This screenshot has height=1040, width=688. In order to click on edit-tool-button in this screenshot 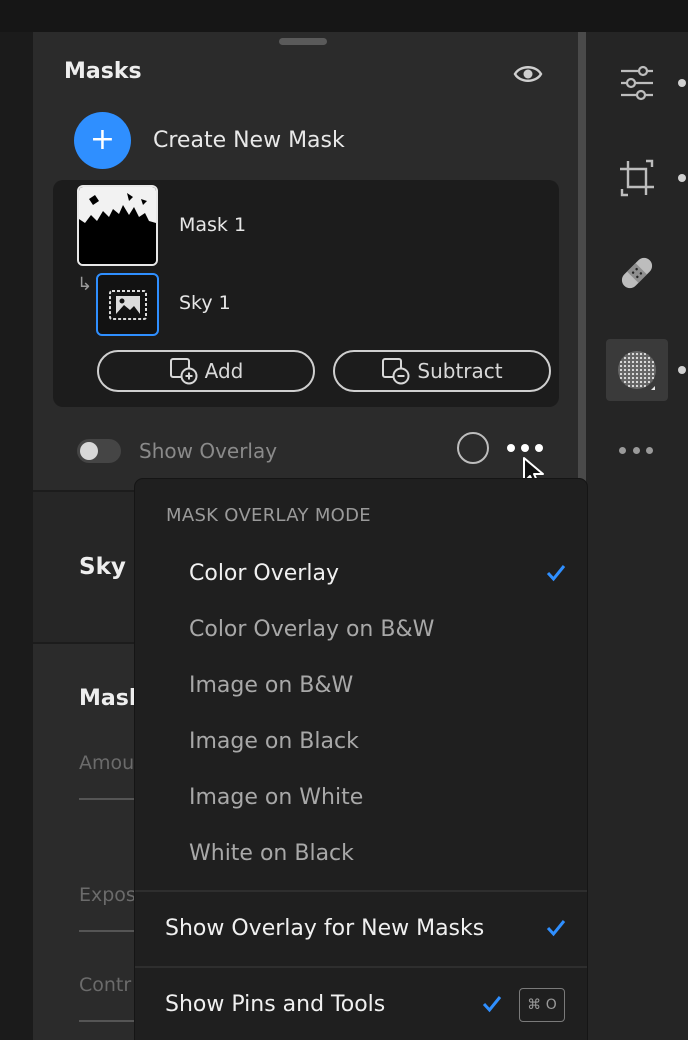, I will do `click(637, 83)`.